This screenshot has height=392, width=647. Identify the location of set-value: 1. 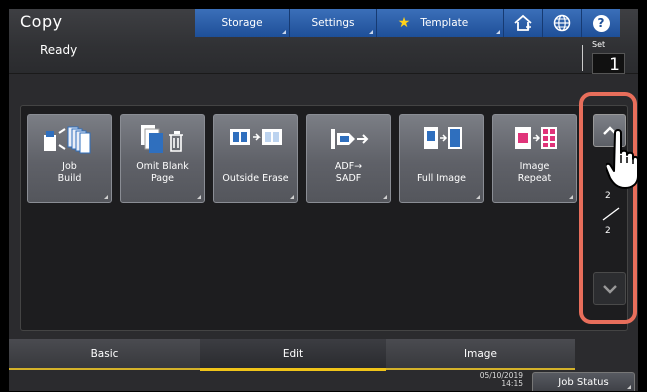
(608, 64).